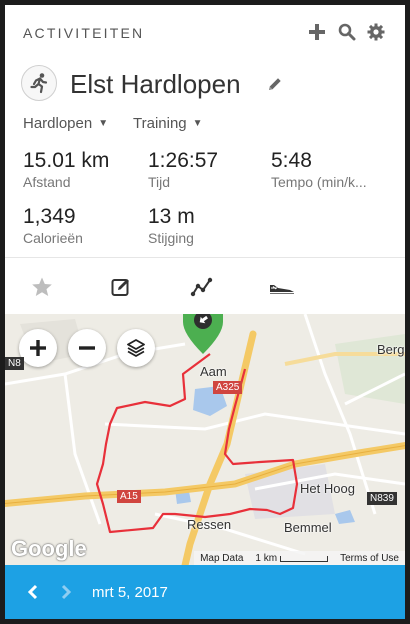 This screenshot has height=624, width=410. I want to click on activity-date: mrt 5, 2017, so click(130, 592).